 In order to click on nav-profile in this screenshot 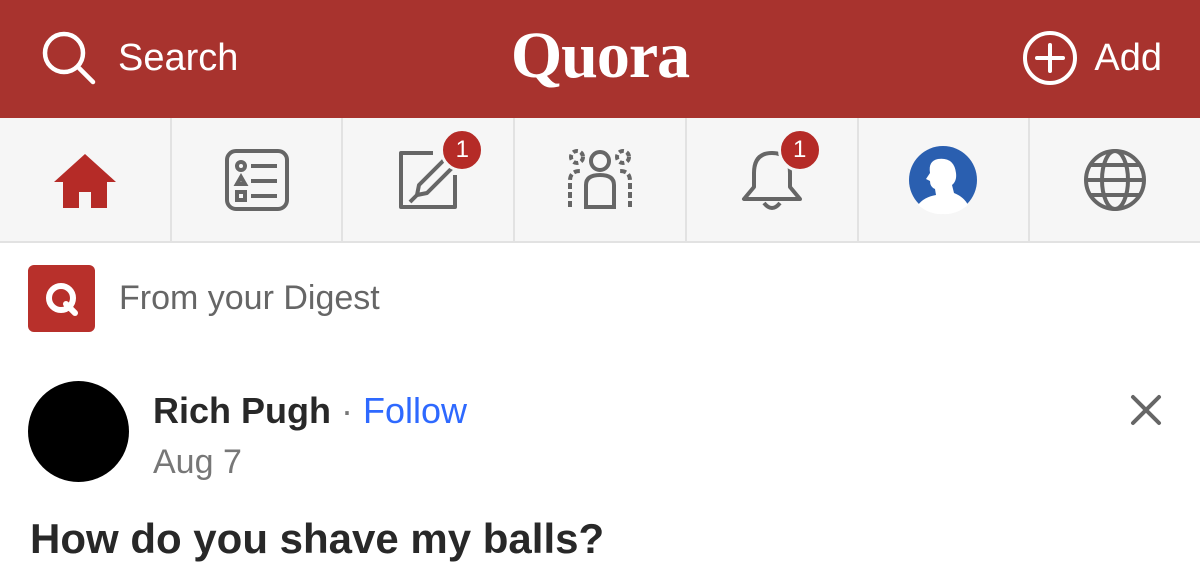, I will do `click(945, 179)`.